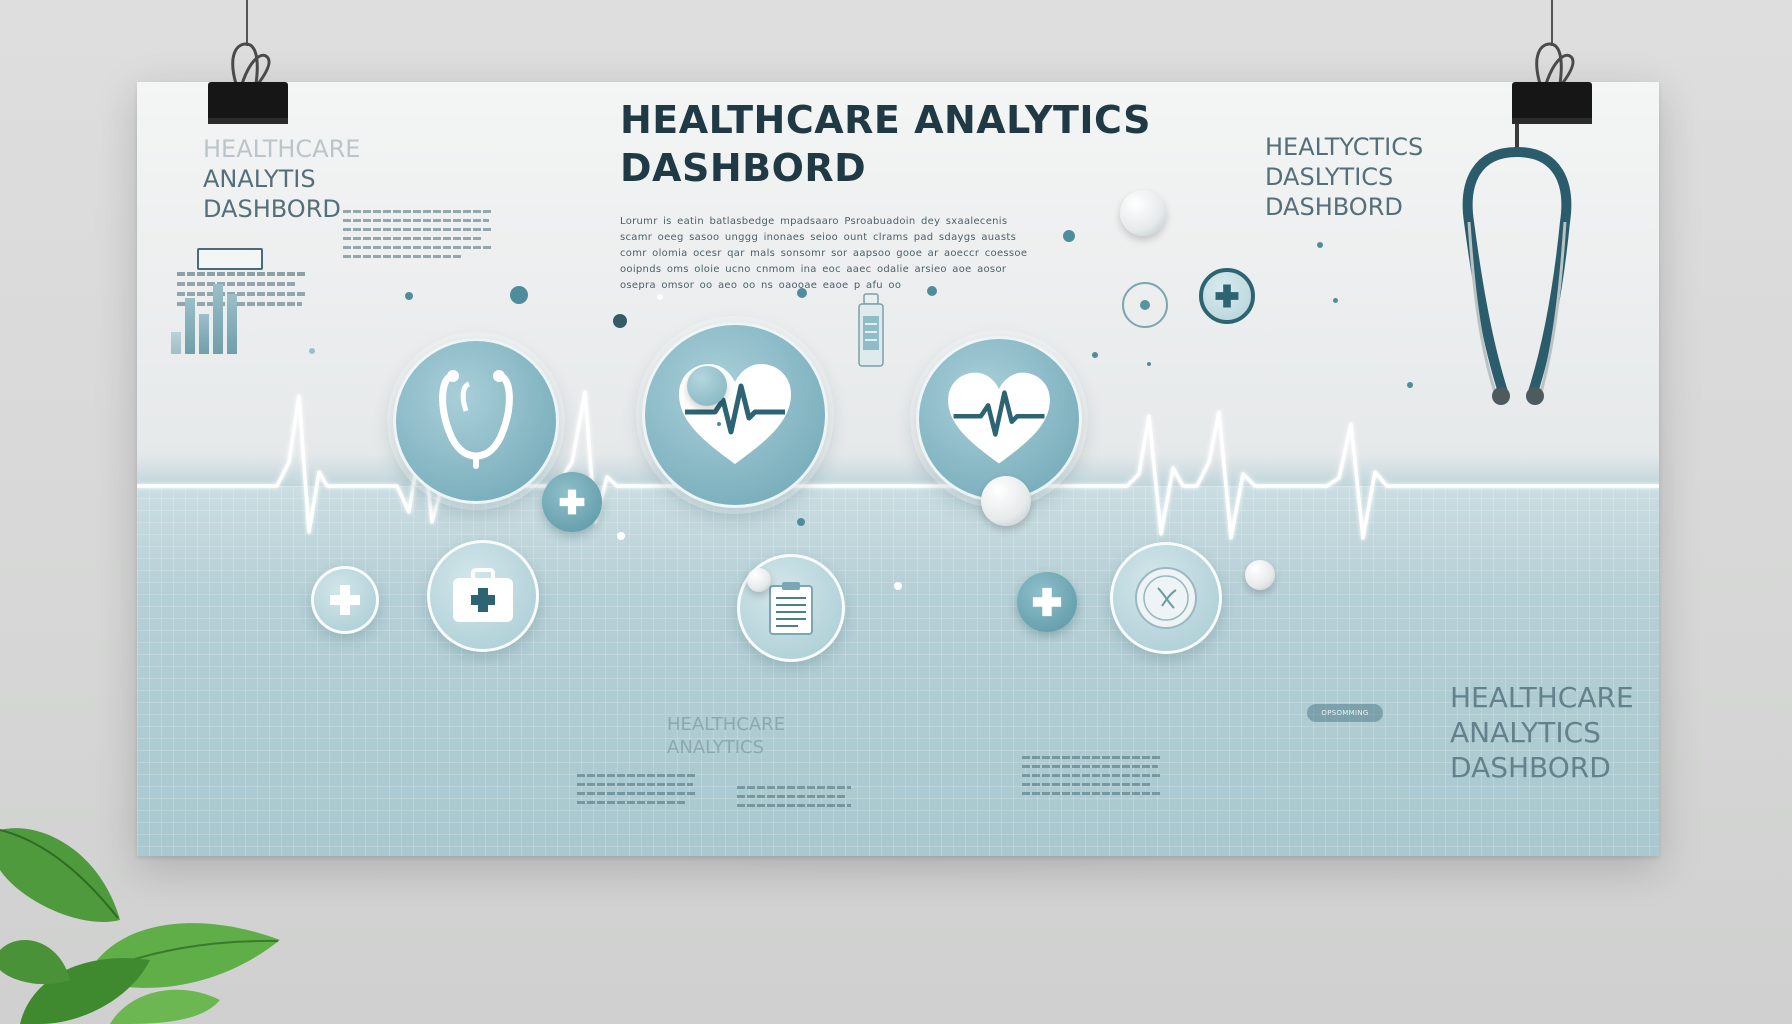 This screenshot has height=1024, width=1792. I want to click on binder-clip-left, so click(248, 83).